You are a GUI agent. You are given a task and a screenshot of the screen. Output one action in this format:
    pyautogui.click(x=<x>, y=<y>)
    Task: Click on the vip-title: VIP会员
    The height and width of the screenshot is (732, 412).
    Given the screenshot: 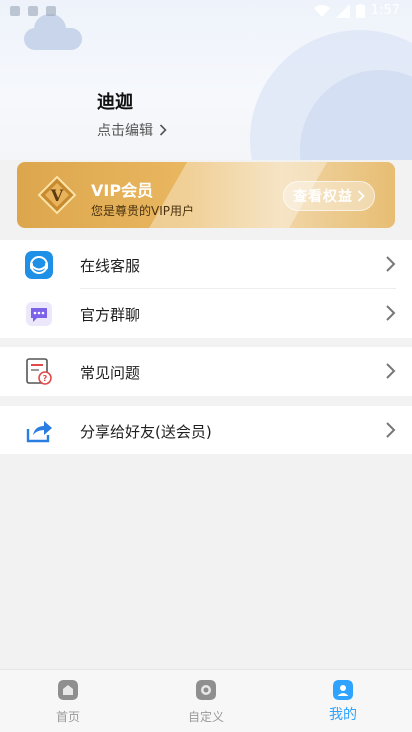 What is the action you would take?
    pyautogui.click(x=122, y=190)
    